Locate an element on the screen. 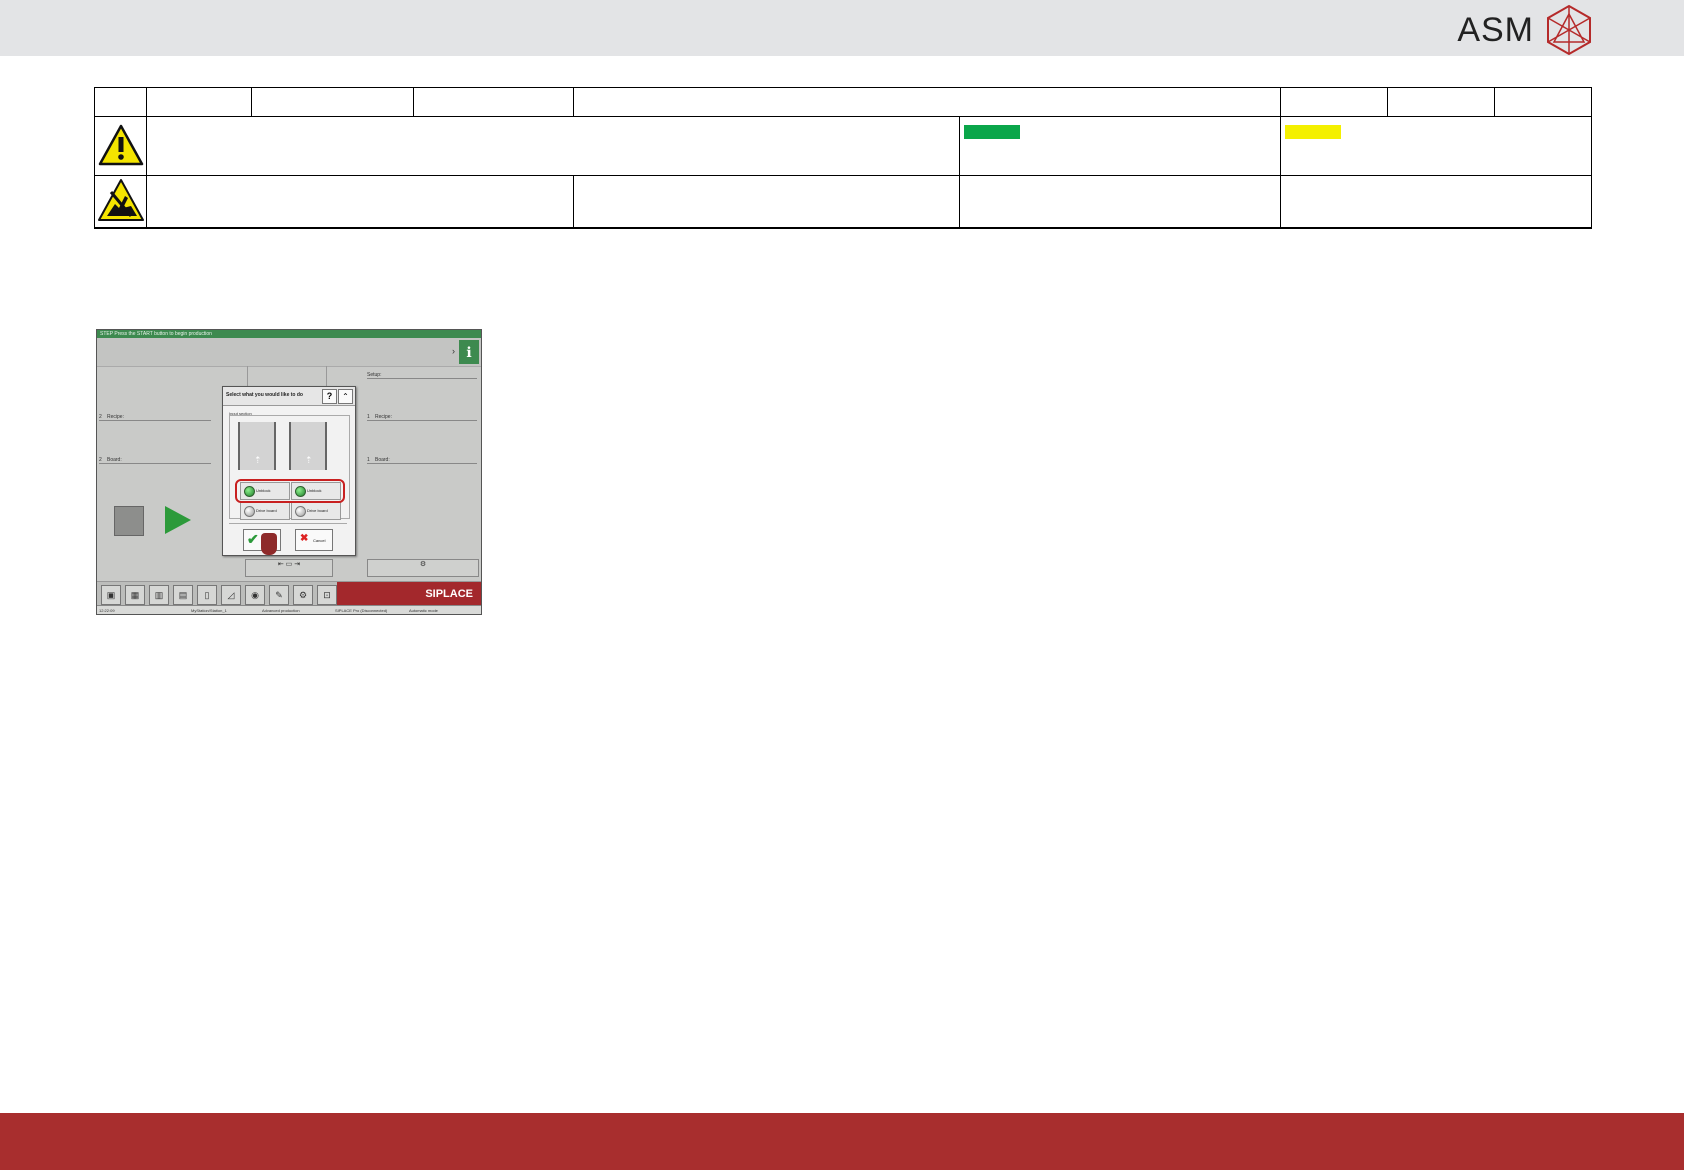 The height and width of the screenshot is (1170, 1684). yellow-mark-cell is located at coordinates (1436, 146).